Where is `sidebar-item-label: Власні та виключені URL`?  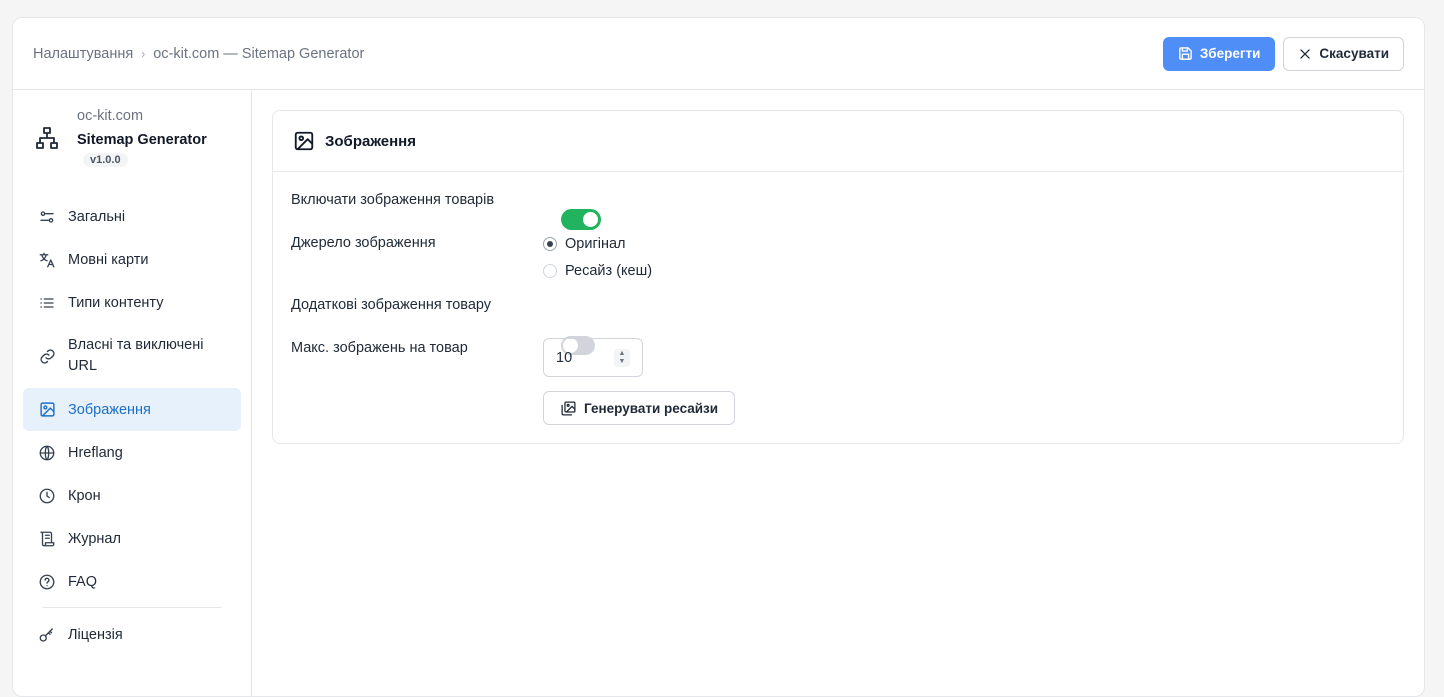
sidebar-item-label: Власні та виключені URL is located at coordinates (136, 355).